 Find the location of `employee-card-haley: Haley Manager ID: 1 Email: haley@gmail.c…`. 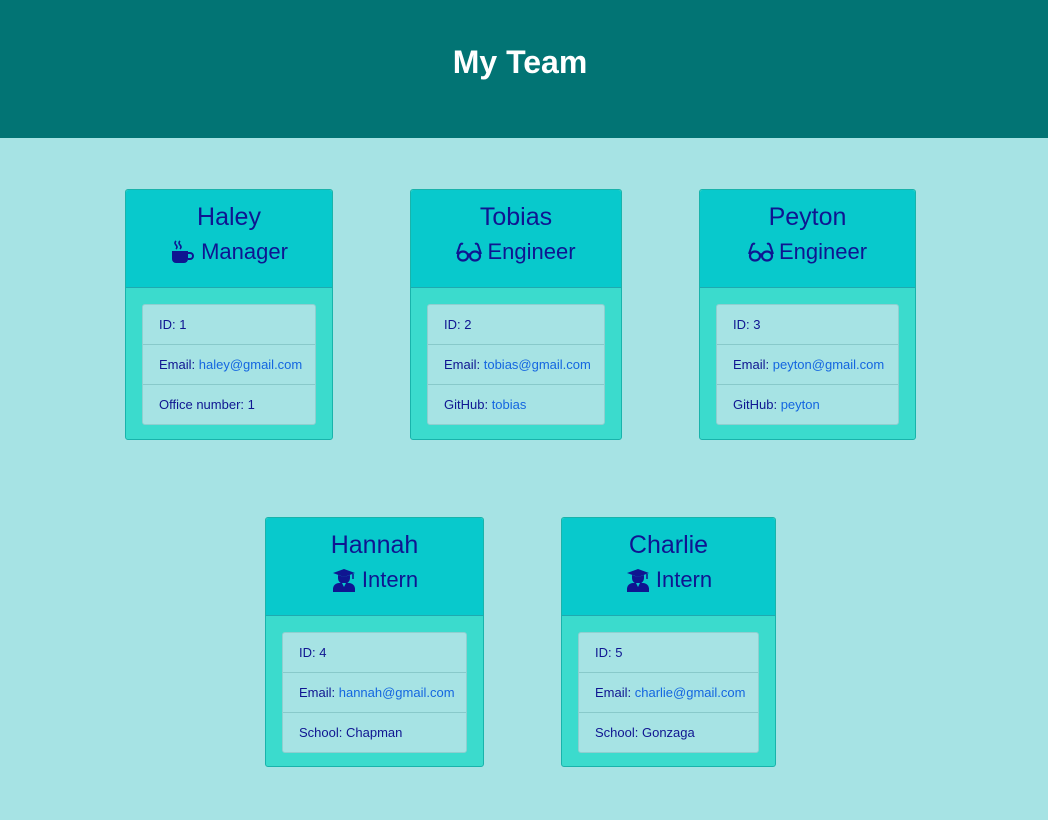

employee-card-haley: Haley Manager ID: 1 Email: haley@gmail.c… is located at coordinates (229, 314).